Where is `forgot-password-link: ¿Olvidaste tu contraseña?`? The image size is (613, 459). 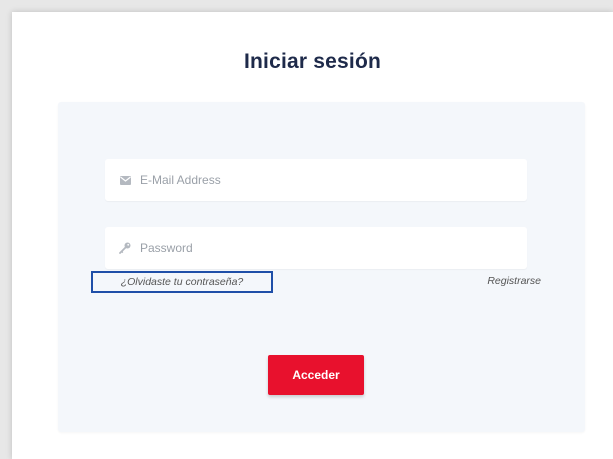
forgot-password-link: ¿Olvidaste tu contraseña? is located at coordinates (182, 282).